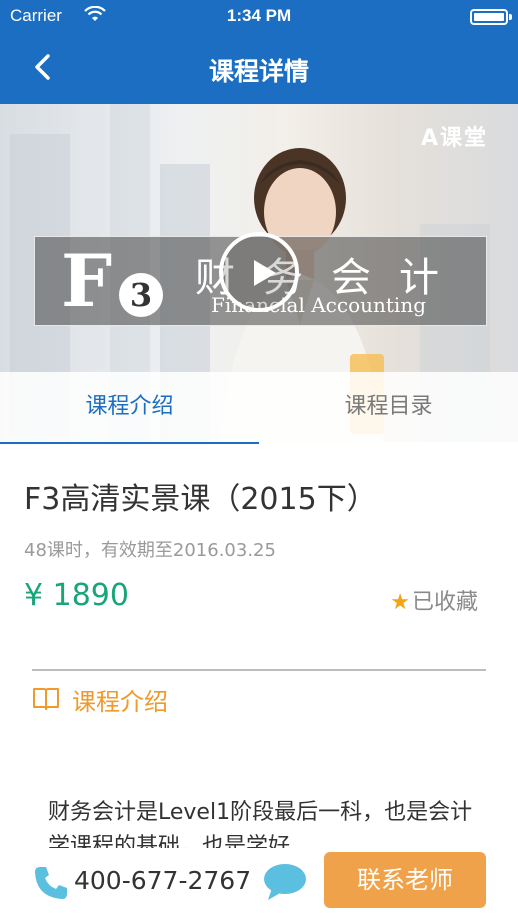 This screenshot has height=920, width=518. Describe the element at coordinates (265, 273) in the screenshot. I see `play-icon` at that location.